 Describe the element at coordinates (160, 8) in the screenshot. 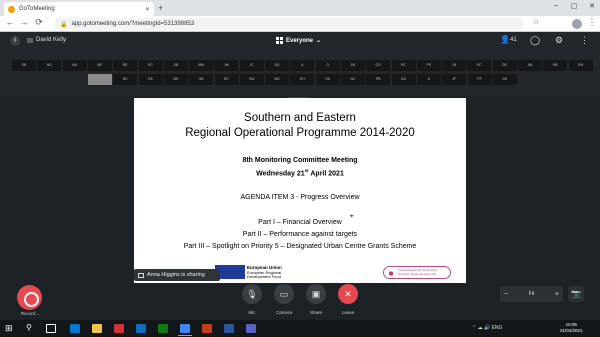

I see `new-tab-button: +` at that location.